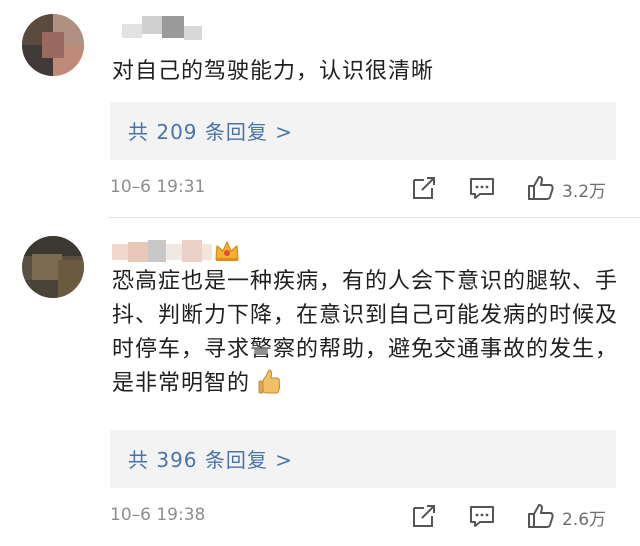 The width and height of the screenshot is (640, 546). I want to click on view-replies-button: 共 396 条回复 >, so click(363, 459).